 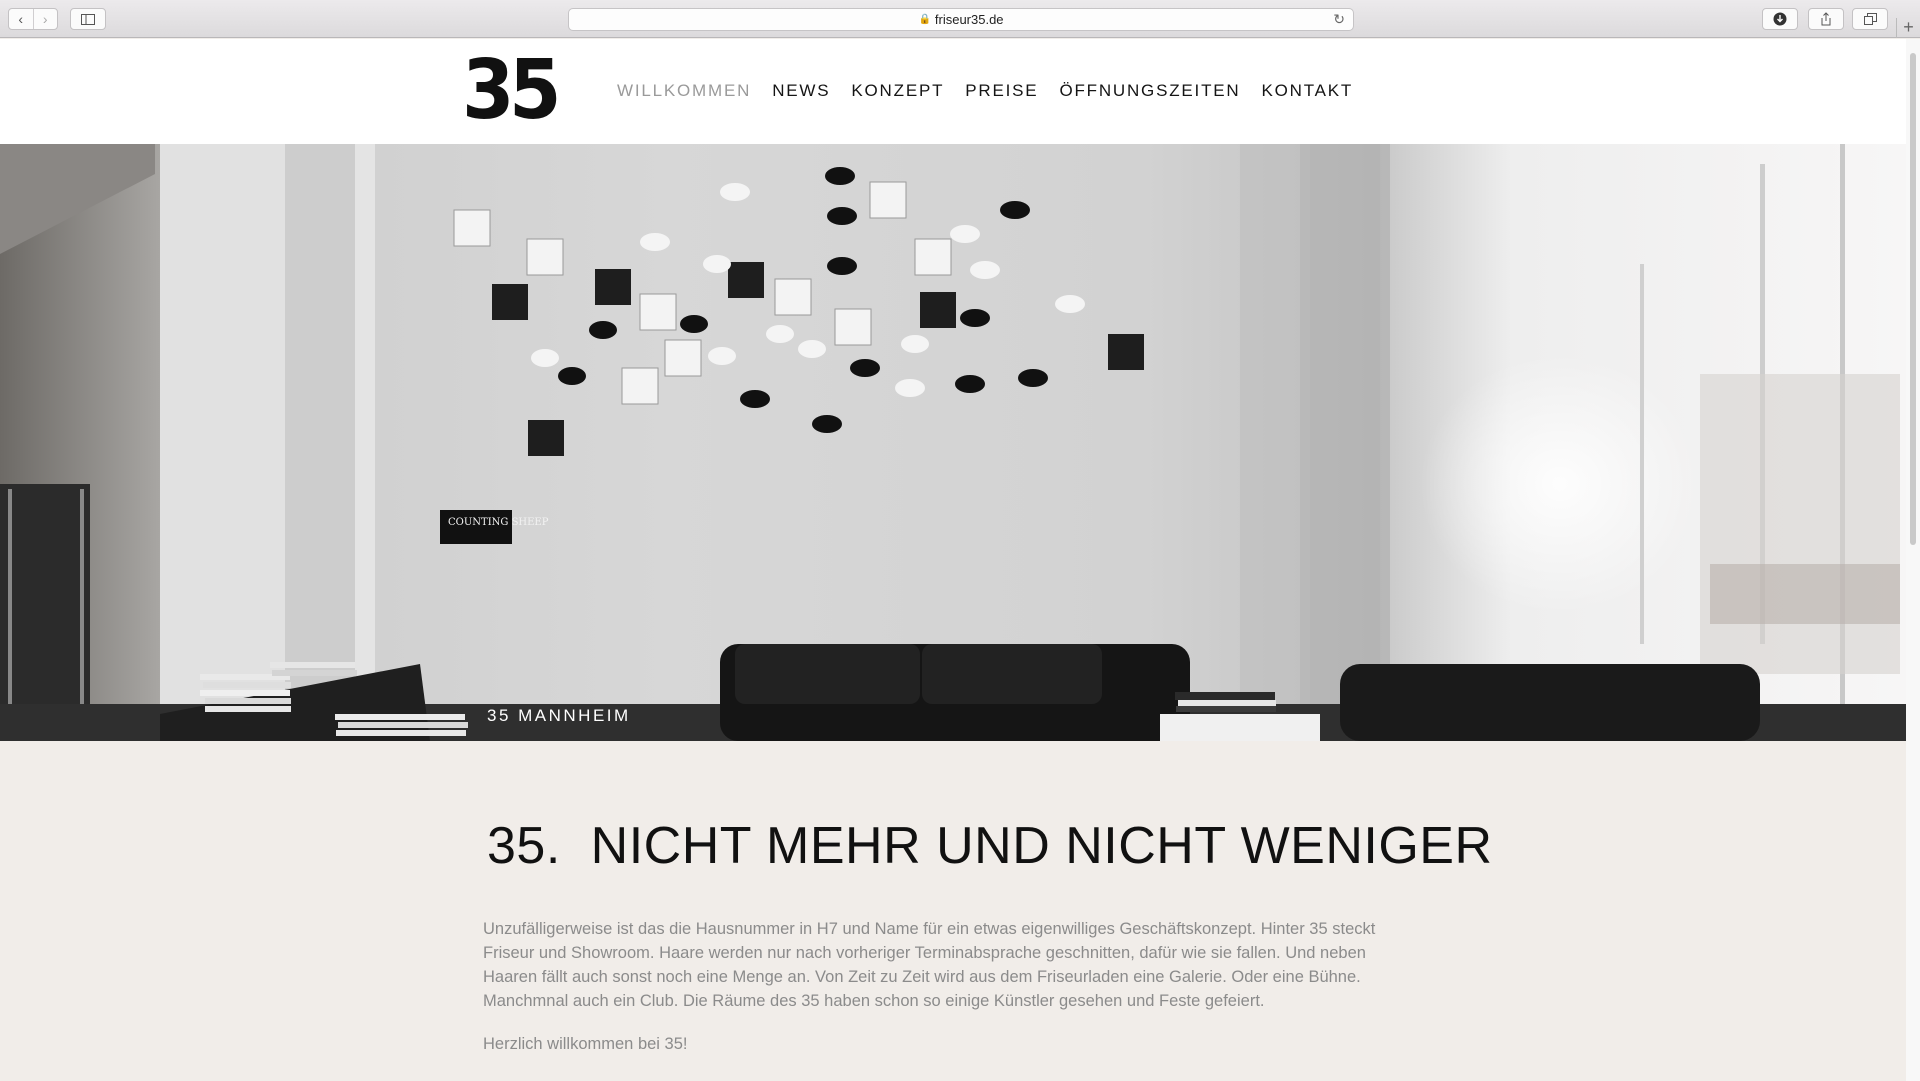 I want to click on share-icon, so click(x=1826, y=19).